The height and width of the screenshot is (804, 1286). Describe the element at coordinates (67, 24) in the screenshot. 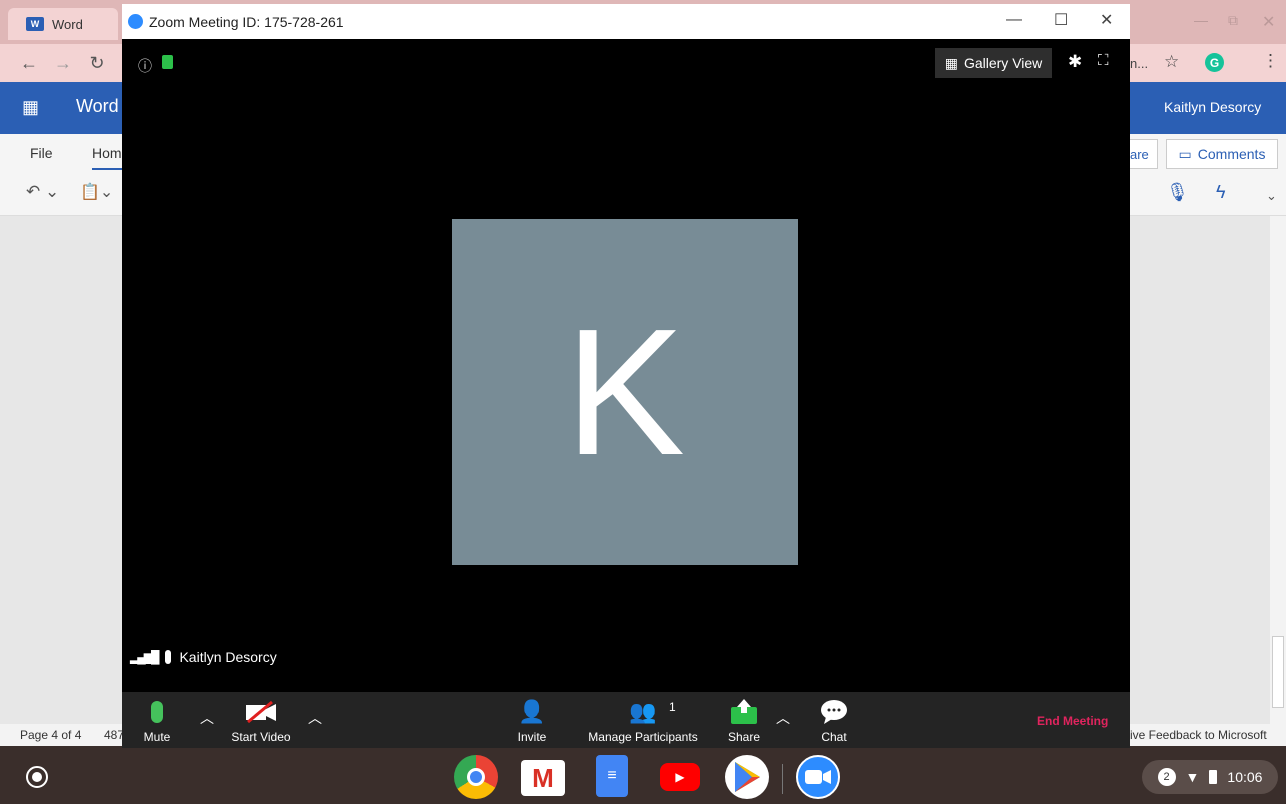

I see `tab-title: Word` at that location.